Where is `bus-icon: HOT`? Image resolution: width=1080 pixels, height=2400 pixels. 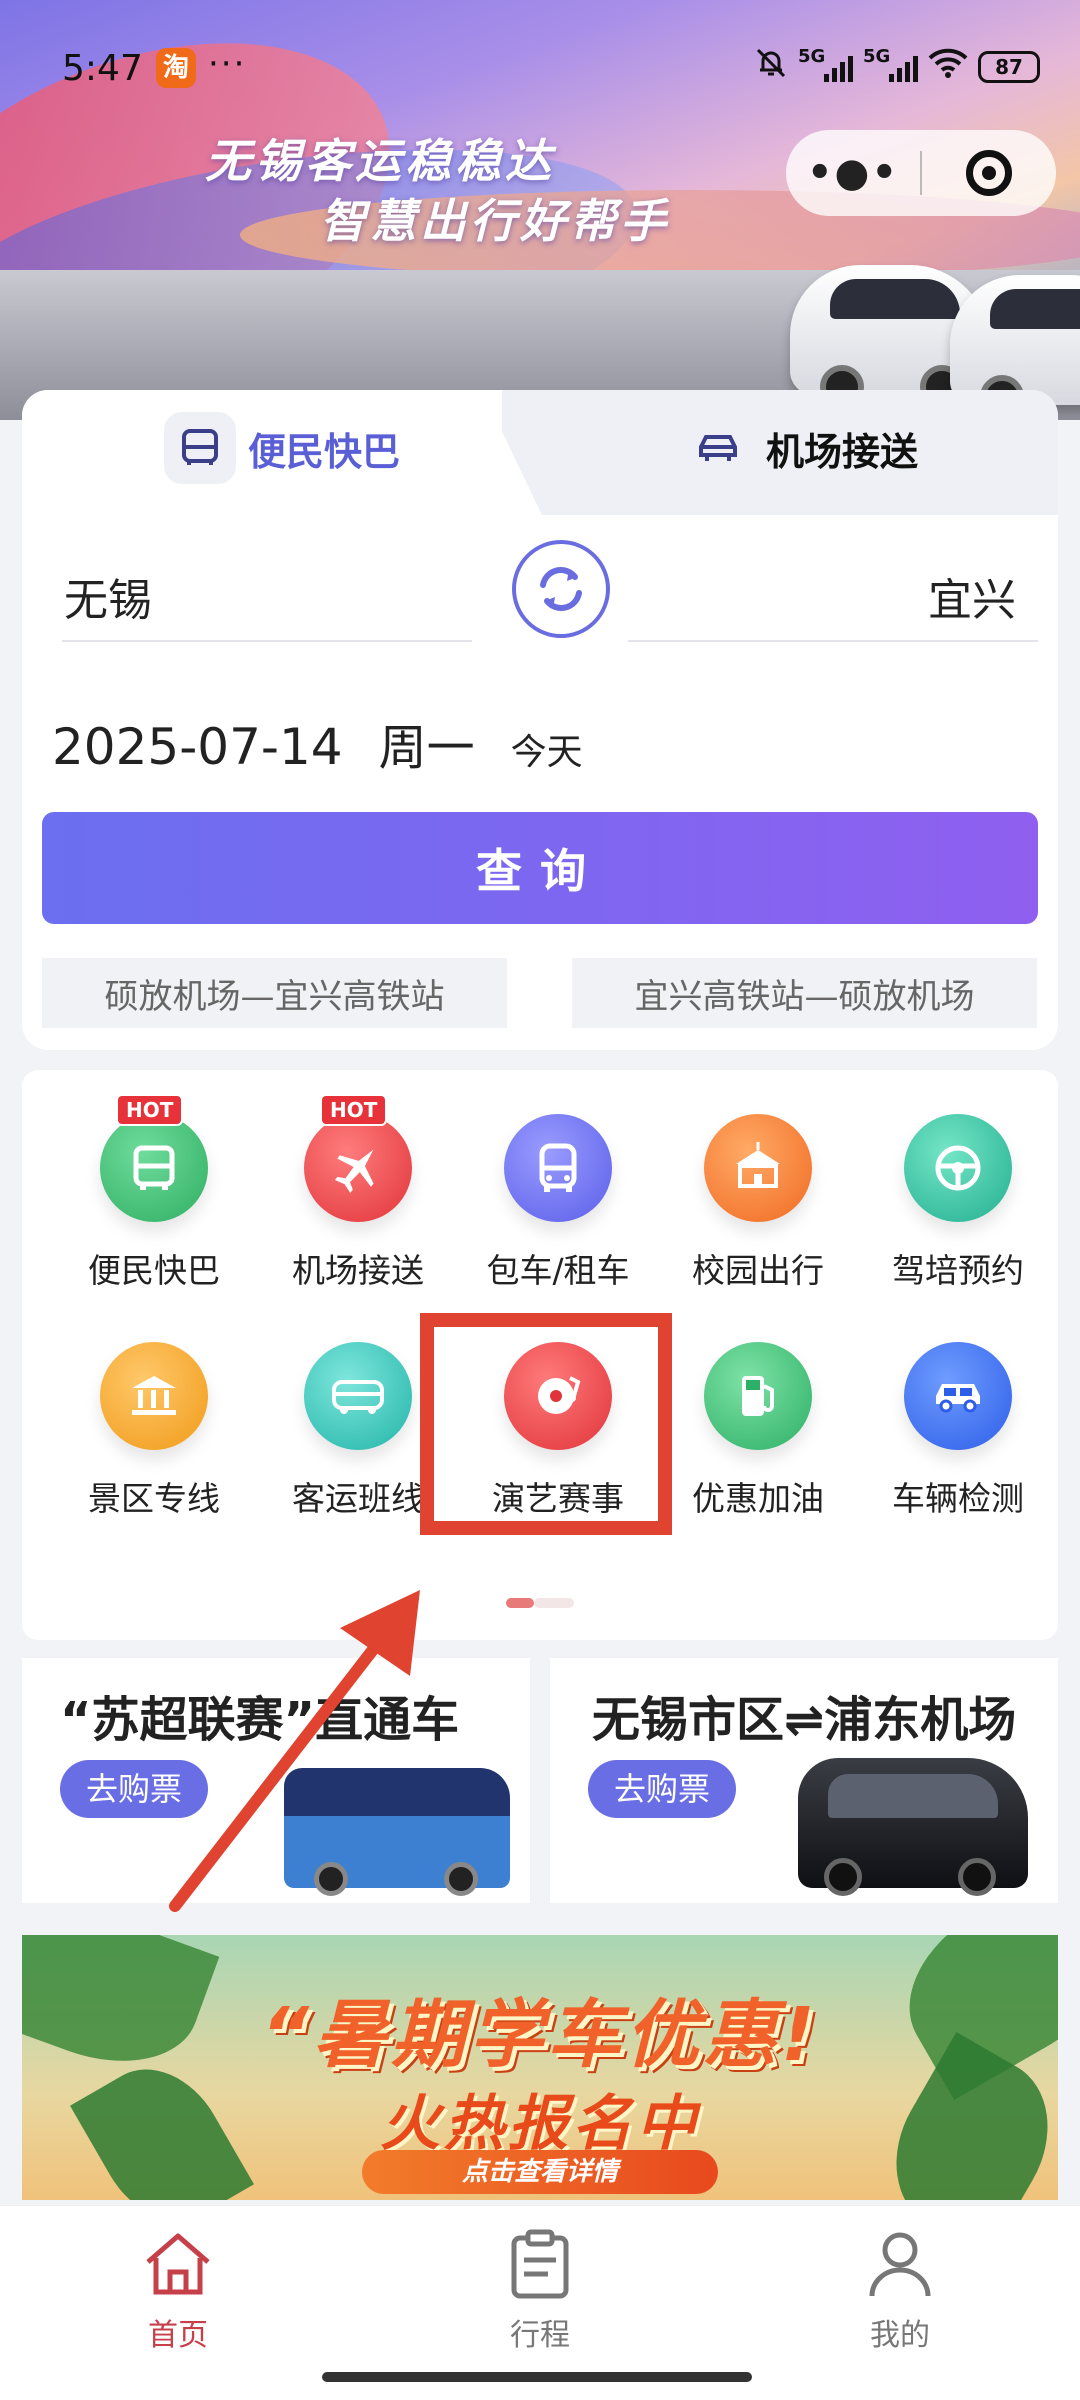
bus-icon: HOT is located at coordinates (154, 1158).